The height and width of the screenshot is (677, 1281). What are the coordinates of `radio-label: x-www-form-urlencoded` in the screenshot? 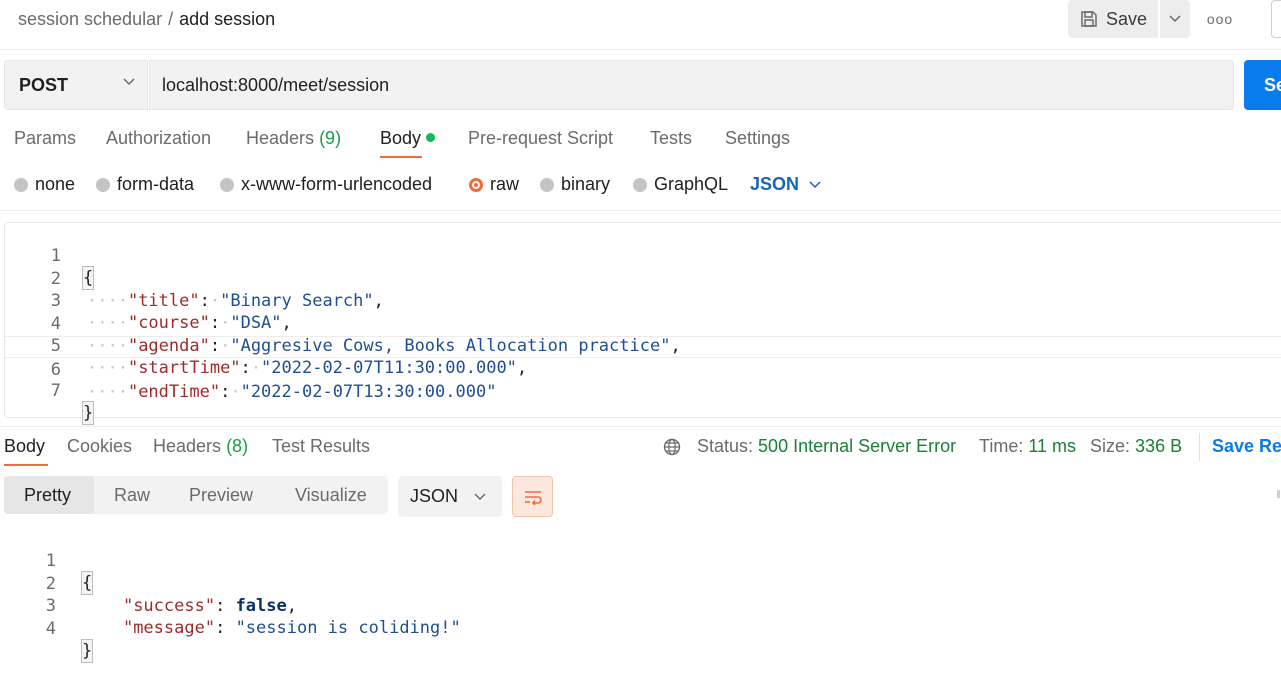 It's located at (337, 184).